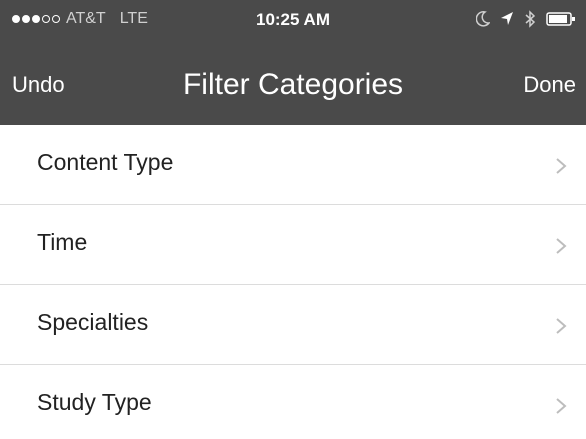  What do you see at coordinates (560, 19) in the screenshot?
I see `battery-icon` at bounding box center [560, 19].